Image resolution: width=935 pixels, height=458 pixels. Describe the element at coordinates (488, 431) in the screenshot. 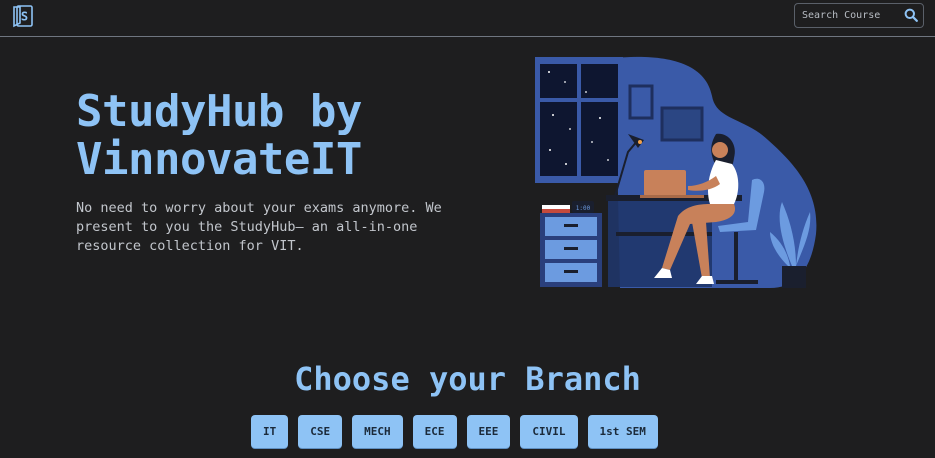

I see `branch-button-eee: EEE` at that location.